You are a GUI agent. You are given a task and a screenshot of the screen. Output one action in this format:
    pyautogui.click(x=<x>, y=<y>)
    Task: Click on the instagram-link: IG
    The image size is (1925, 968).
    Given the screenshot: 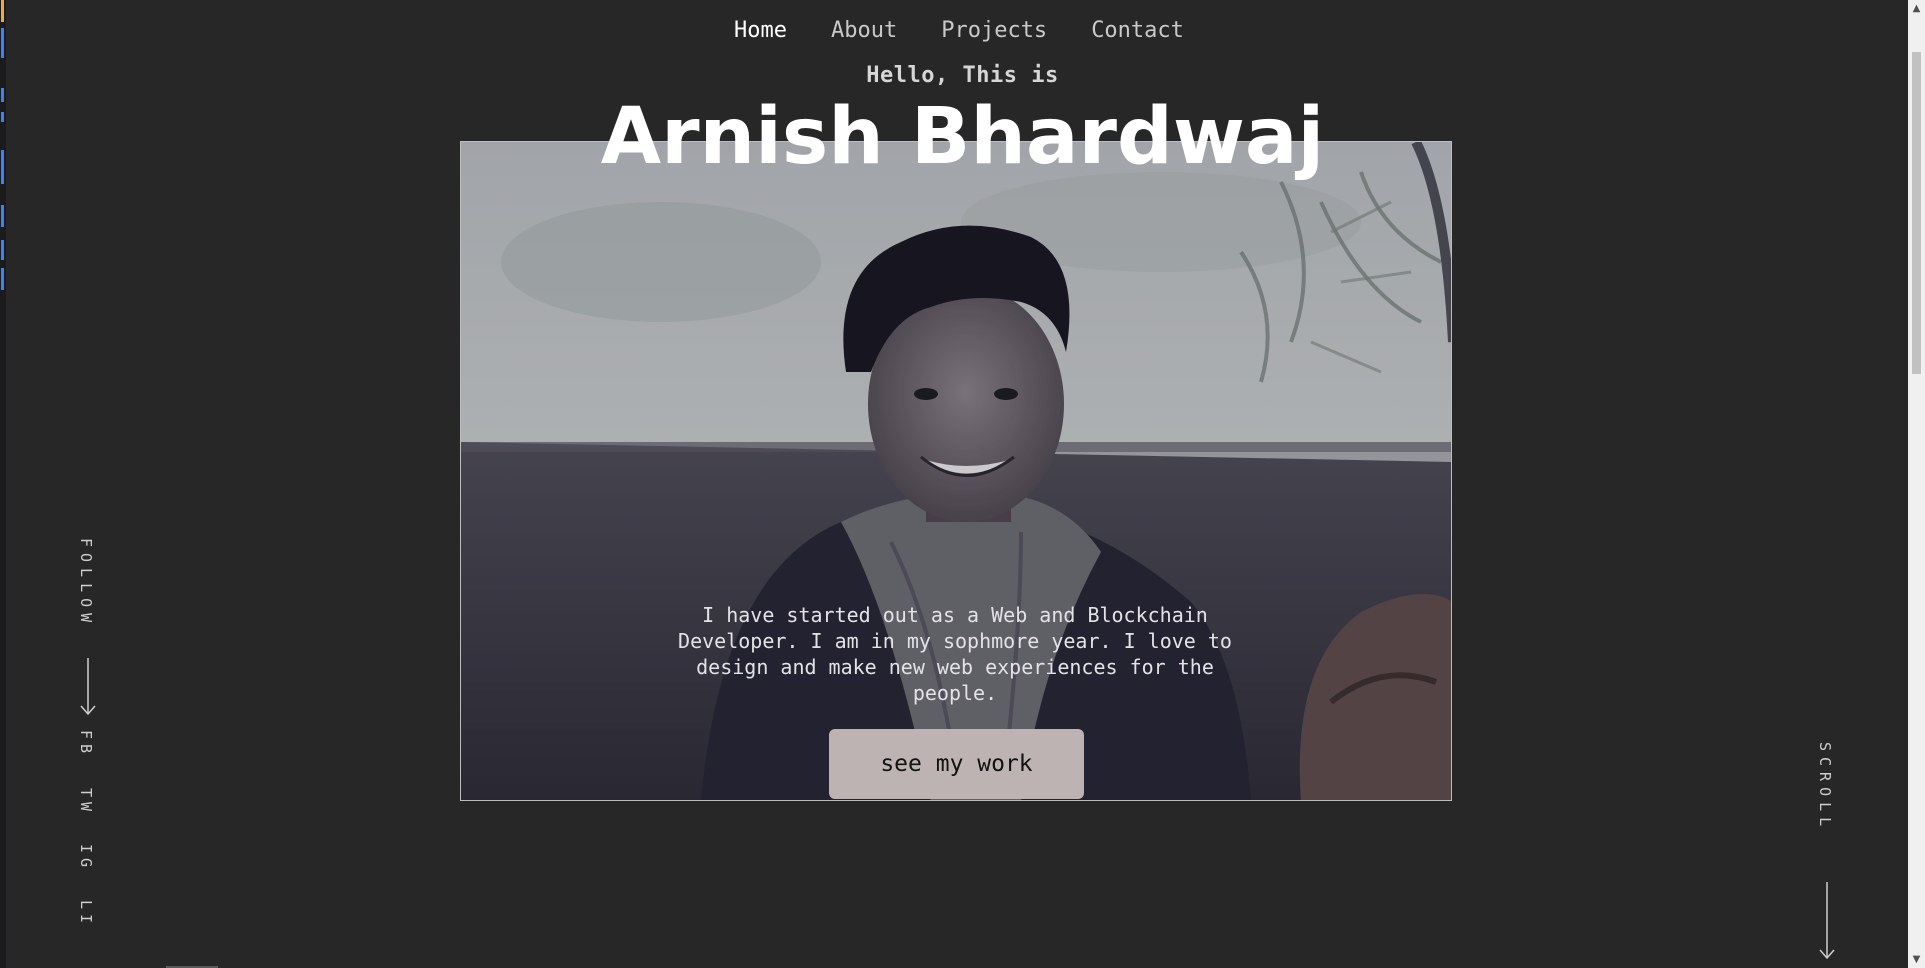 What is the action you would take?
    pyautogui.click(x=86, y=858)
    